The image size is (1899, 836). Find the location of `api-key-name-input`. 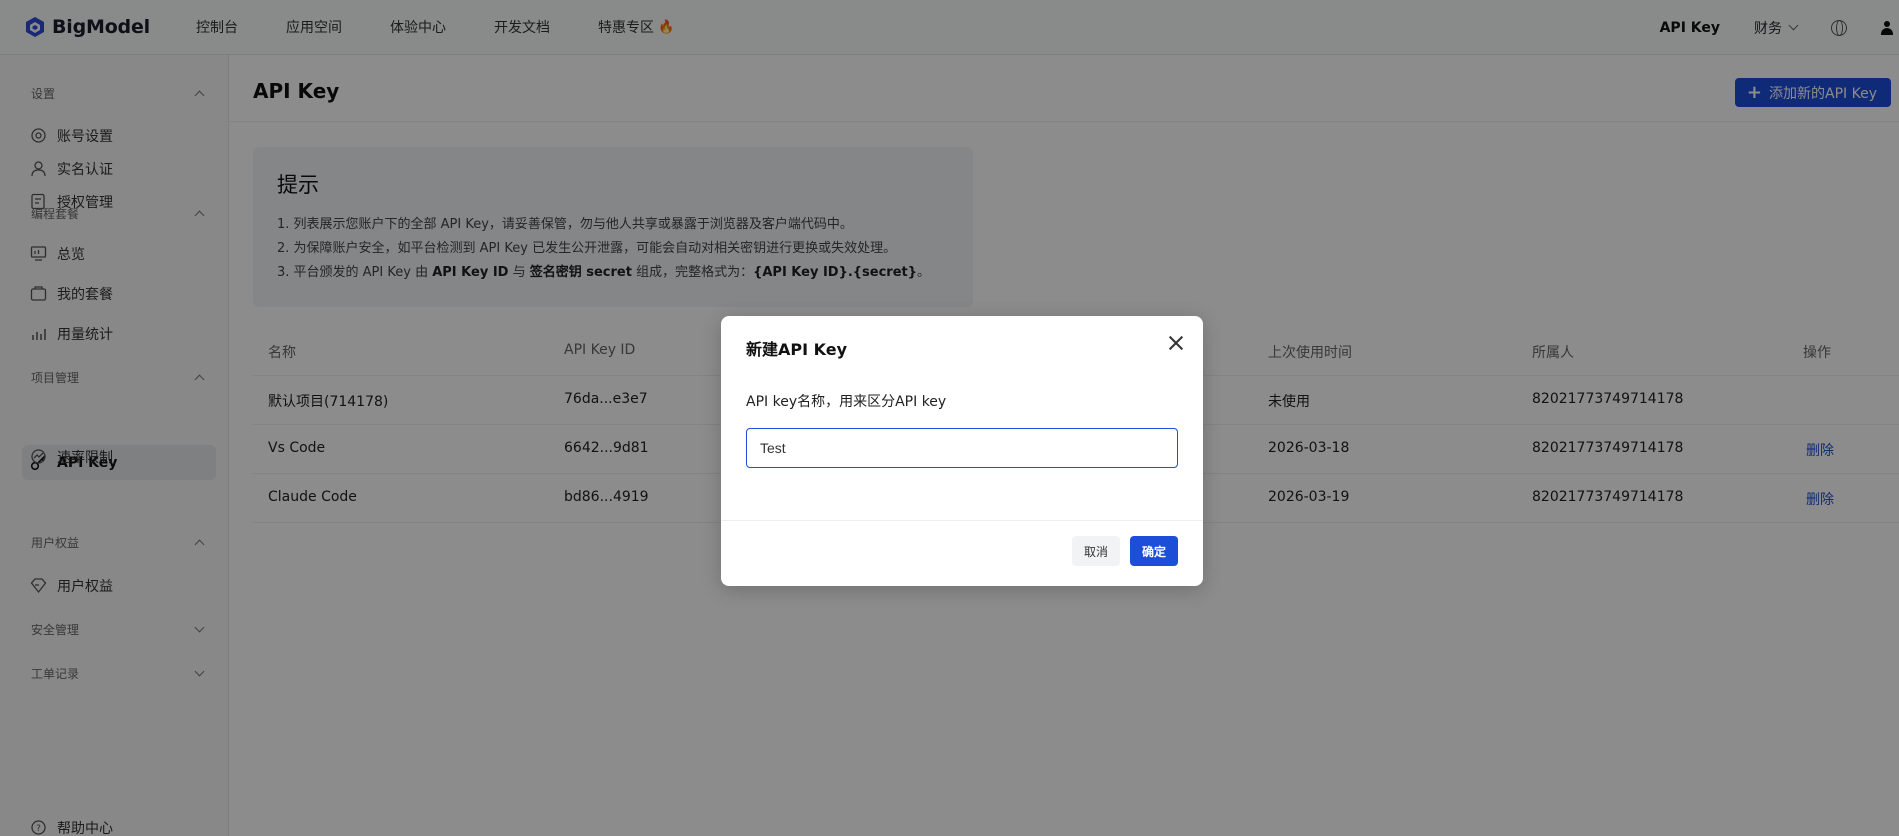

api-key-name-input is located at coordinates (962, 448).